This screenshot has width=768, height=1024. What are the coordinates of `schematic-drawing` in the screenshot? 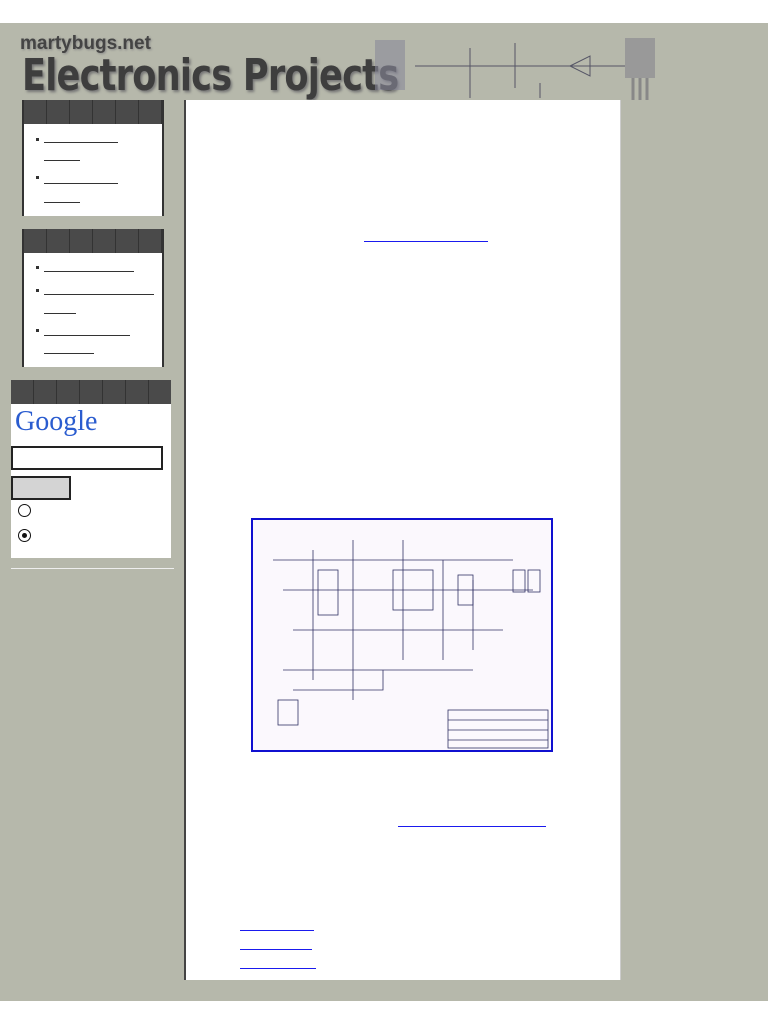 It's located at (411, 644).